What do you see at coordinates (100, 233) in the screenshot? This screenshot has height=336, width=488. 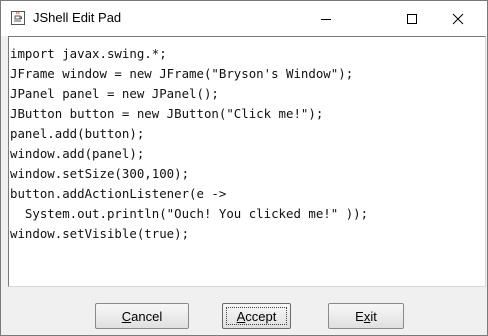 I see `code-line: window.setVisible(true);` at bounding box center [100, 233].